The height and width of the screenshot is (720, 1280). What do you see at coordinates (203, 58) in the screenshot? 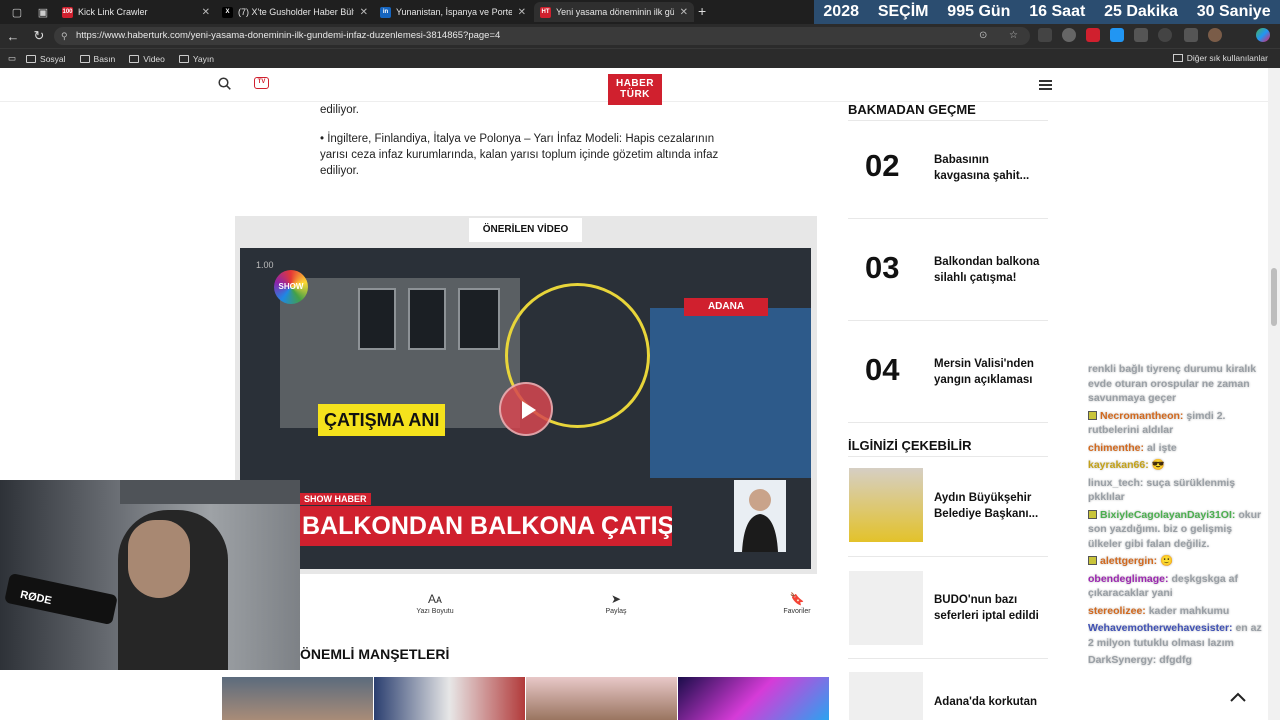
I see `bookmark-label: Yayın` at bounding box center [203, 58].